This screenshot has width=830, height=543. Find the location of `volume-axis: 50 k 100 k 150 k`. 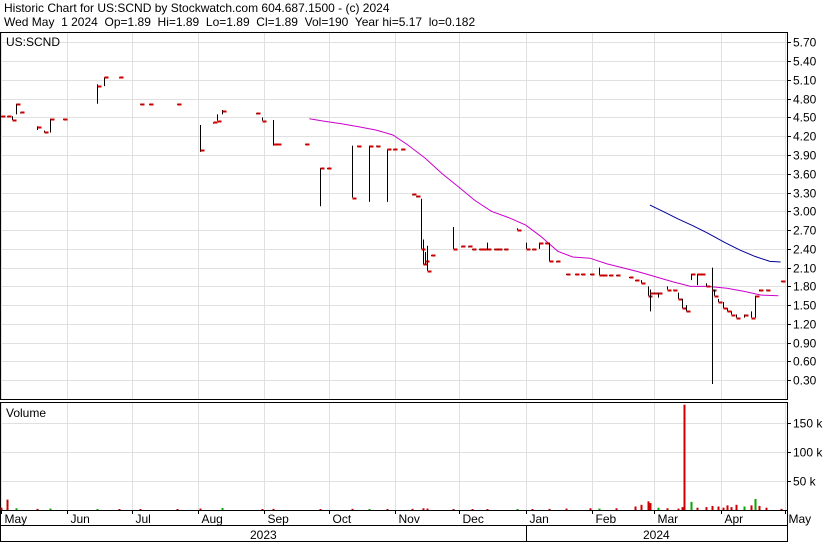

volume-axis: 50 k 100 k 150 k is located at coordinates (805, 453).